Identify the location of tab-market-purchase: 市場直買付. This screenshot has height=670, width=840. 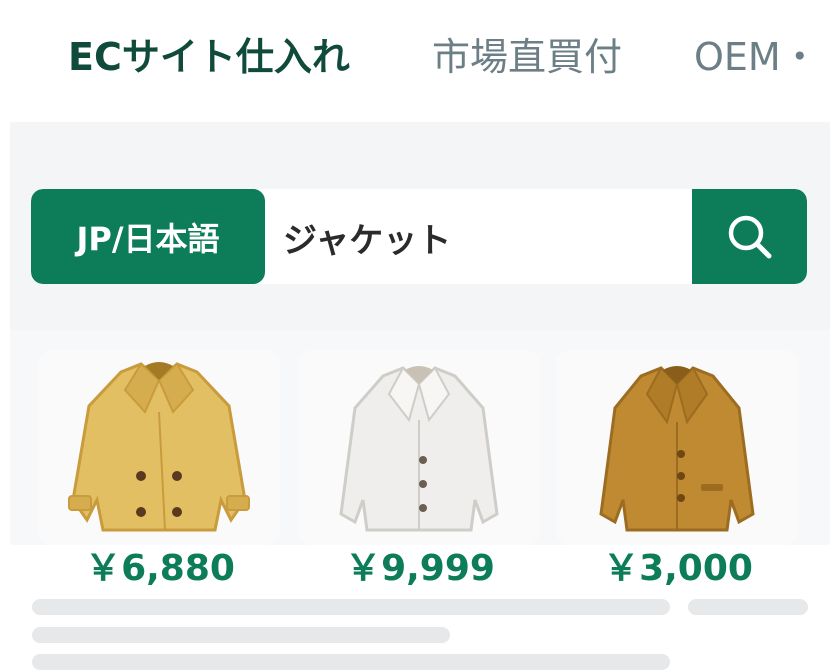
(527, 57).